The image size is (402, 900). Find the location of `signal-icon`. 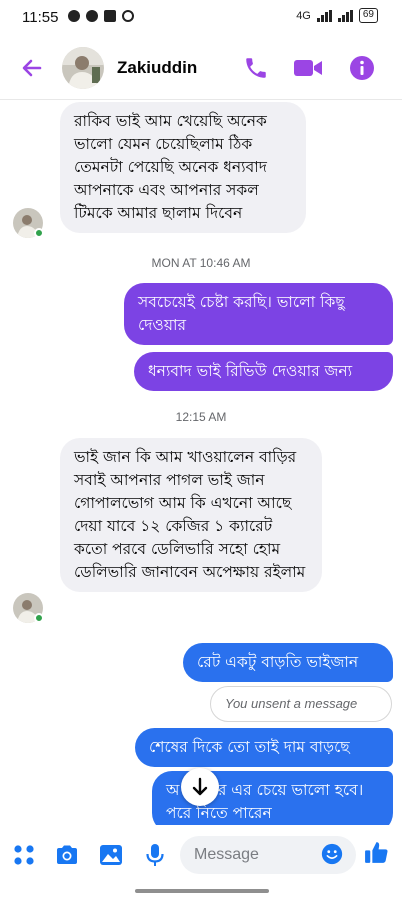

signal-icon is located at coordinates (324, 15).